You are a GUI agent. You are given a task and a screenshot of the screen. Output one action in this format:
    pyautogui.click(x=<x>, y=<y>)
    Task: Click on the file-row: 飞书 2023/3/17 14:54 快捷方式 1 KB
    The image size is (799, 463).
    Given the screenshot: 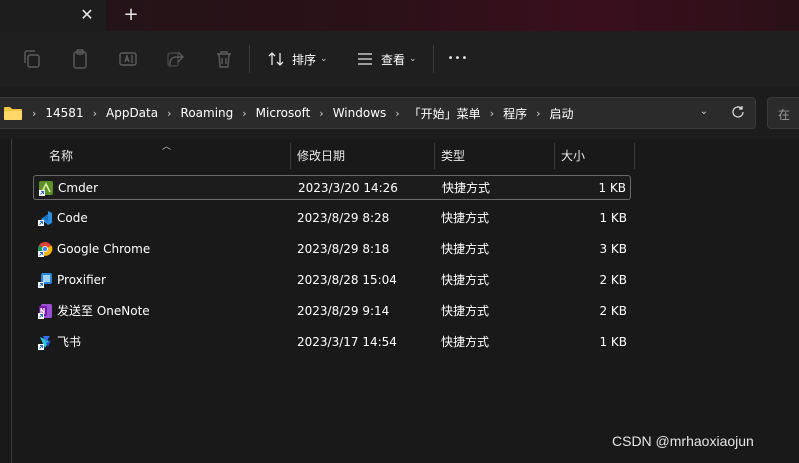 What is the action you would take?
    pyautogui.click(x=332, y=342)
    